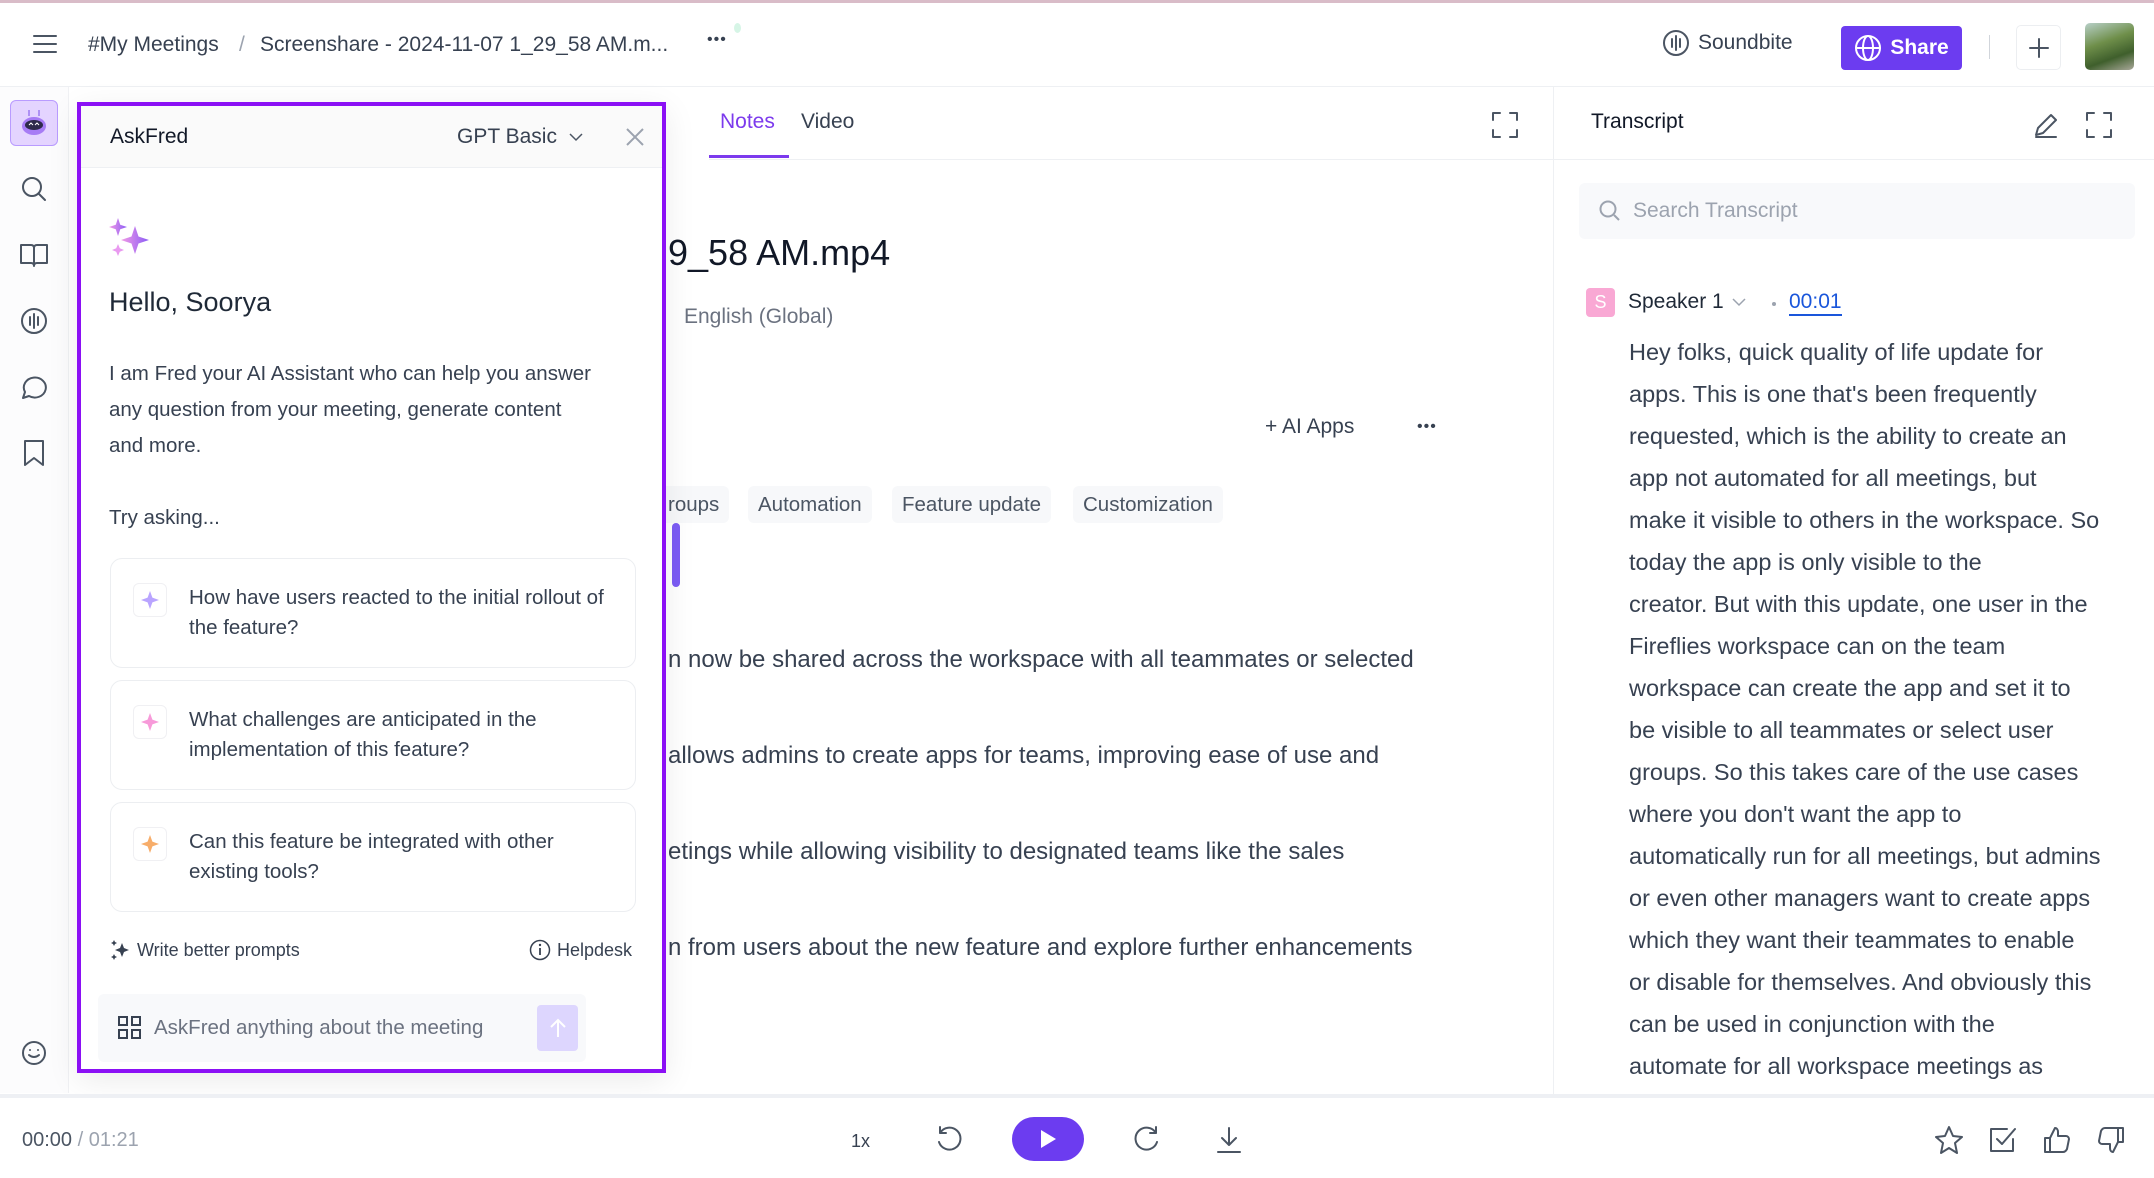  I want to click on play-button, so click(1048, 1139).